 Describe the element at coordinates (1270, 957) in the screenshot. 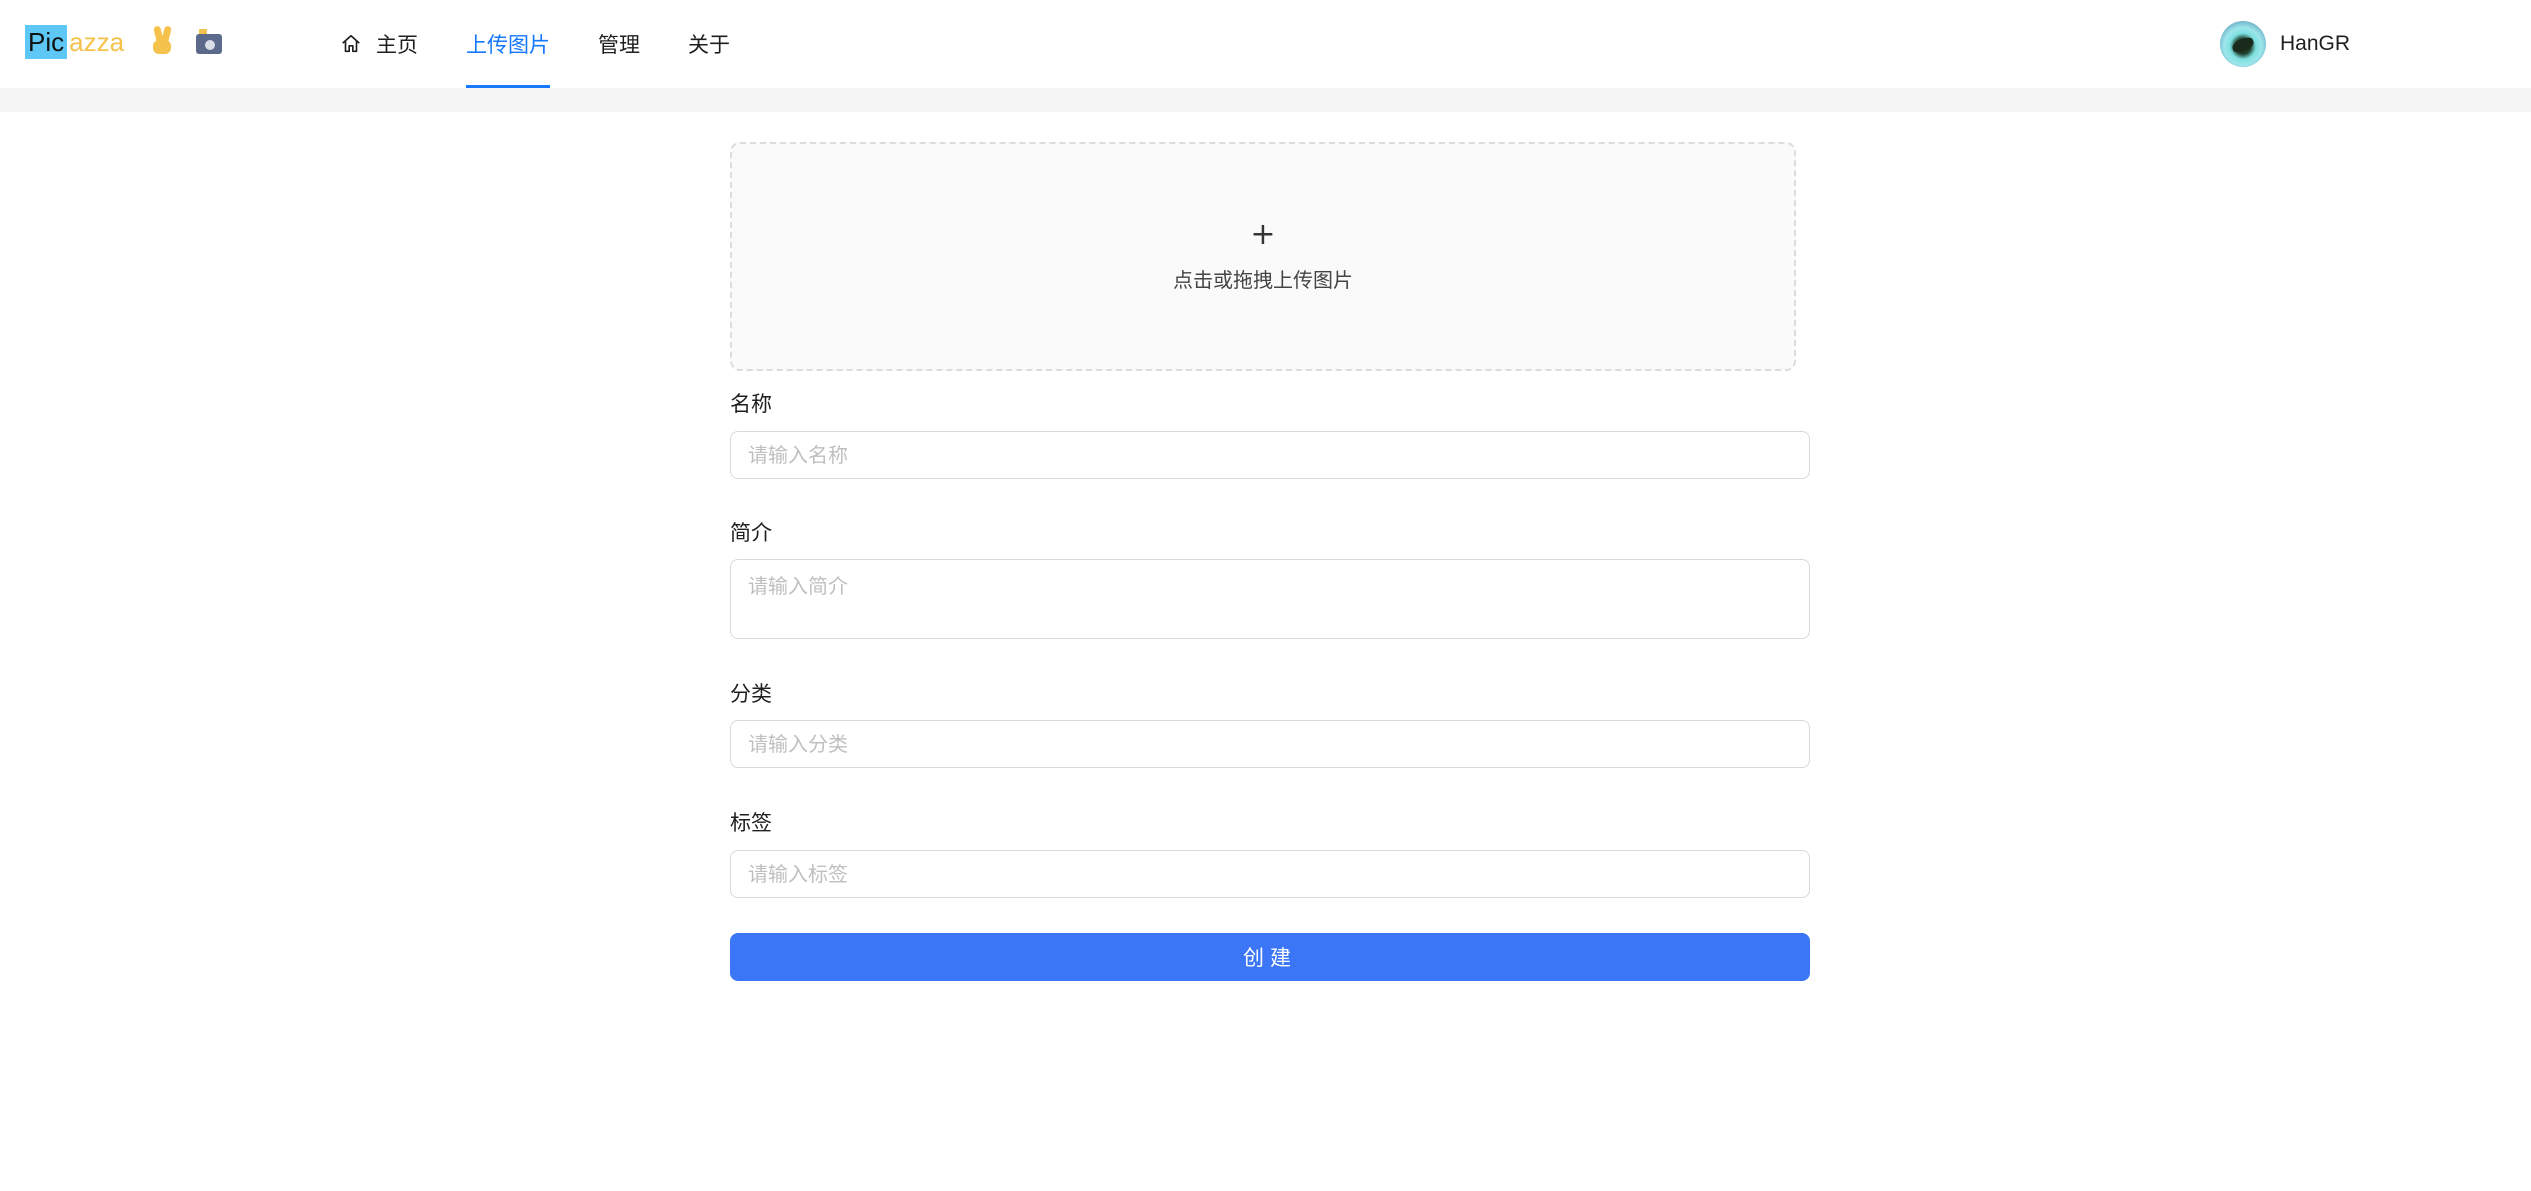

I see `create-button: 创建` at that location.